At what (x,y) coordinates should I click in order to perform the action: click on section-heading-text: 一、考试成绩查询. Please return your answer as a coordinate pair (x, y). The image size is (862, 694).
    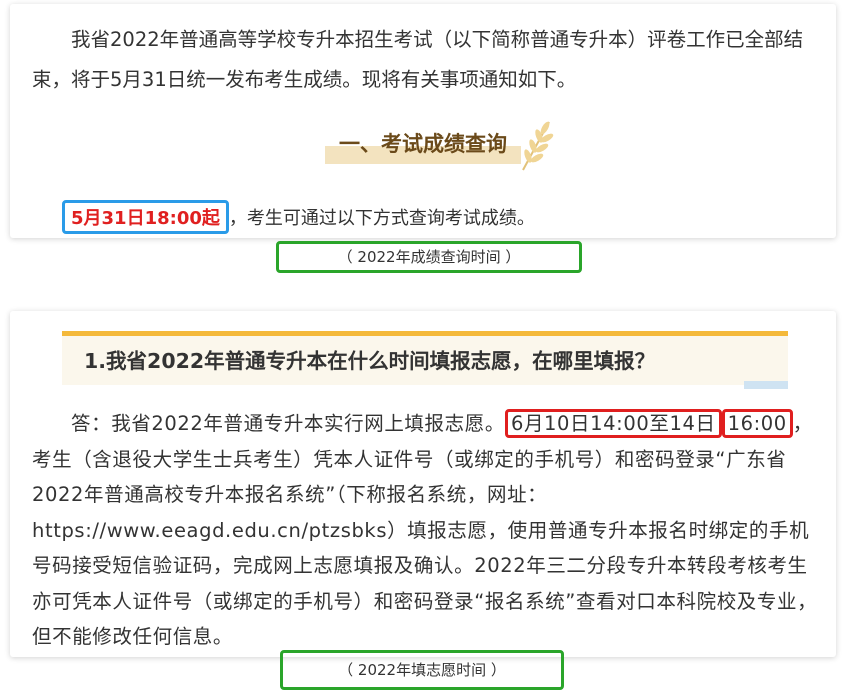
    Looking at the image, I should click on (423, 144).